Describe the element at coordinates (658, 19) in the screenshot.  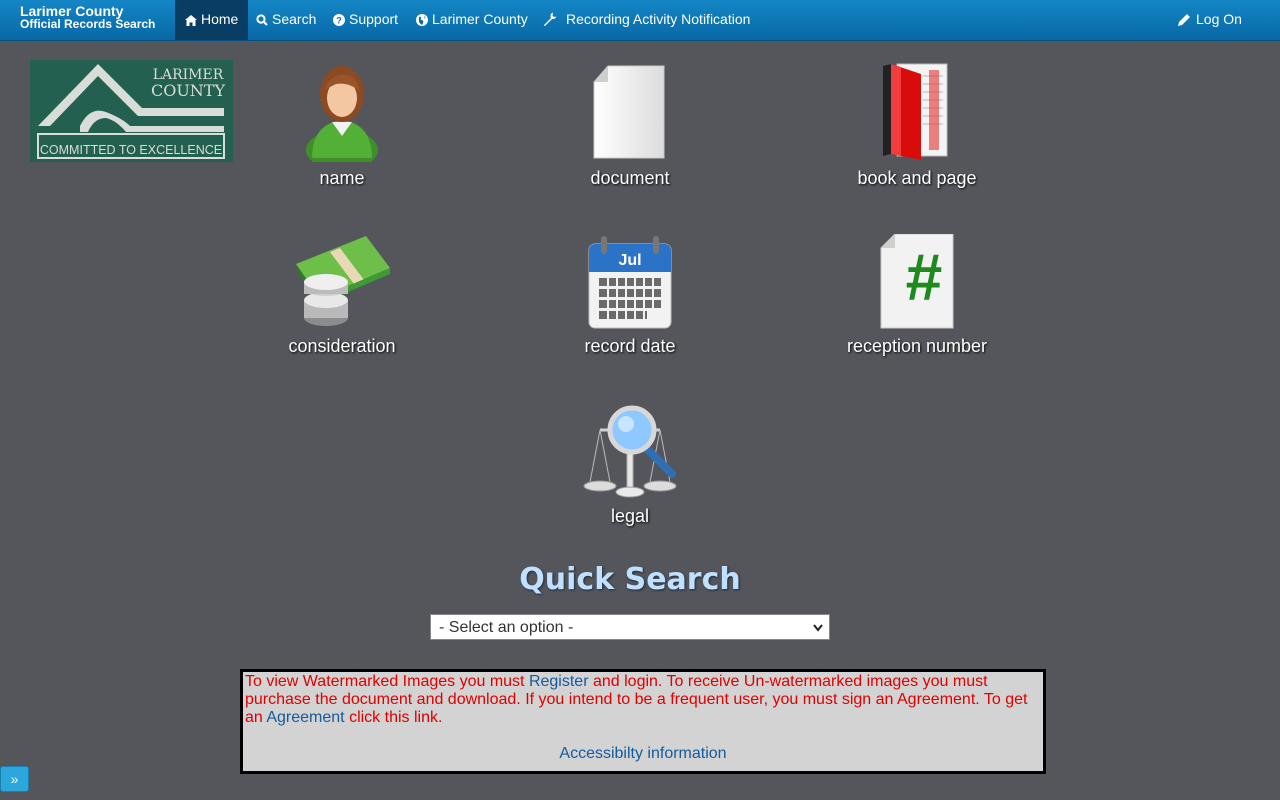
I see `nav-recording-activity-label: Recording Activity Notification` at that location.